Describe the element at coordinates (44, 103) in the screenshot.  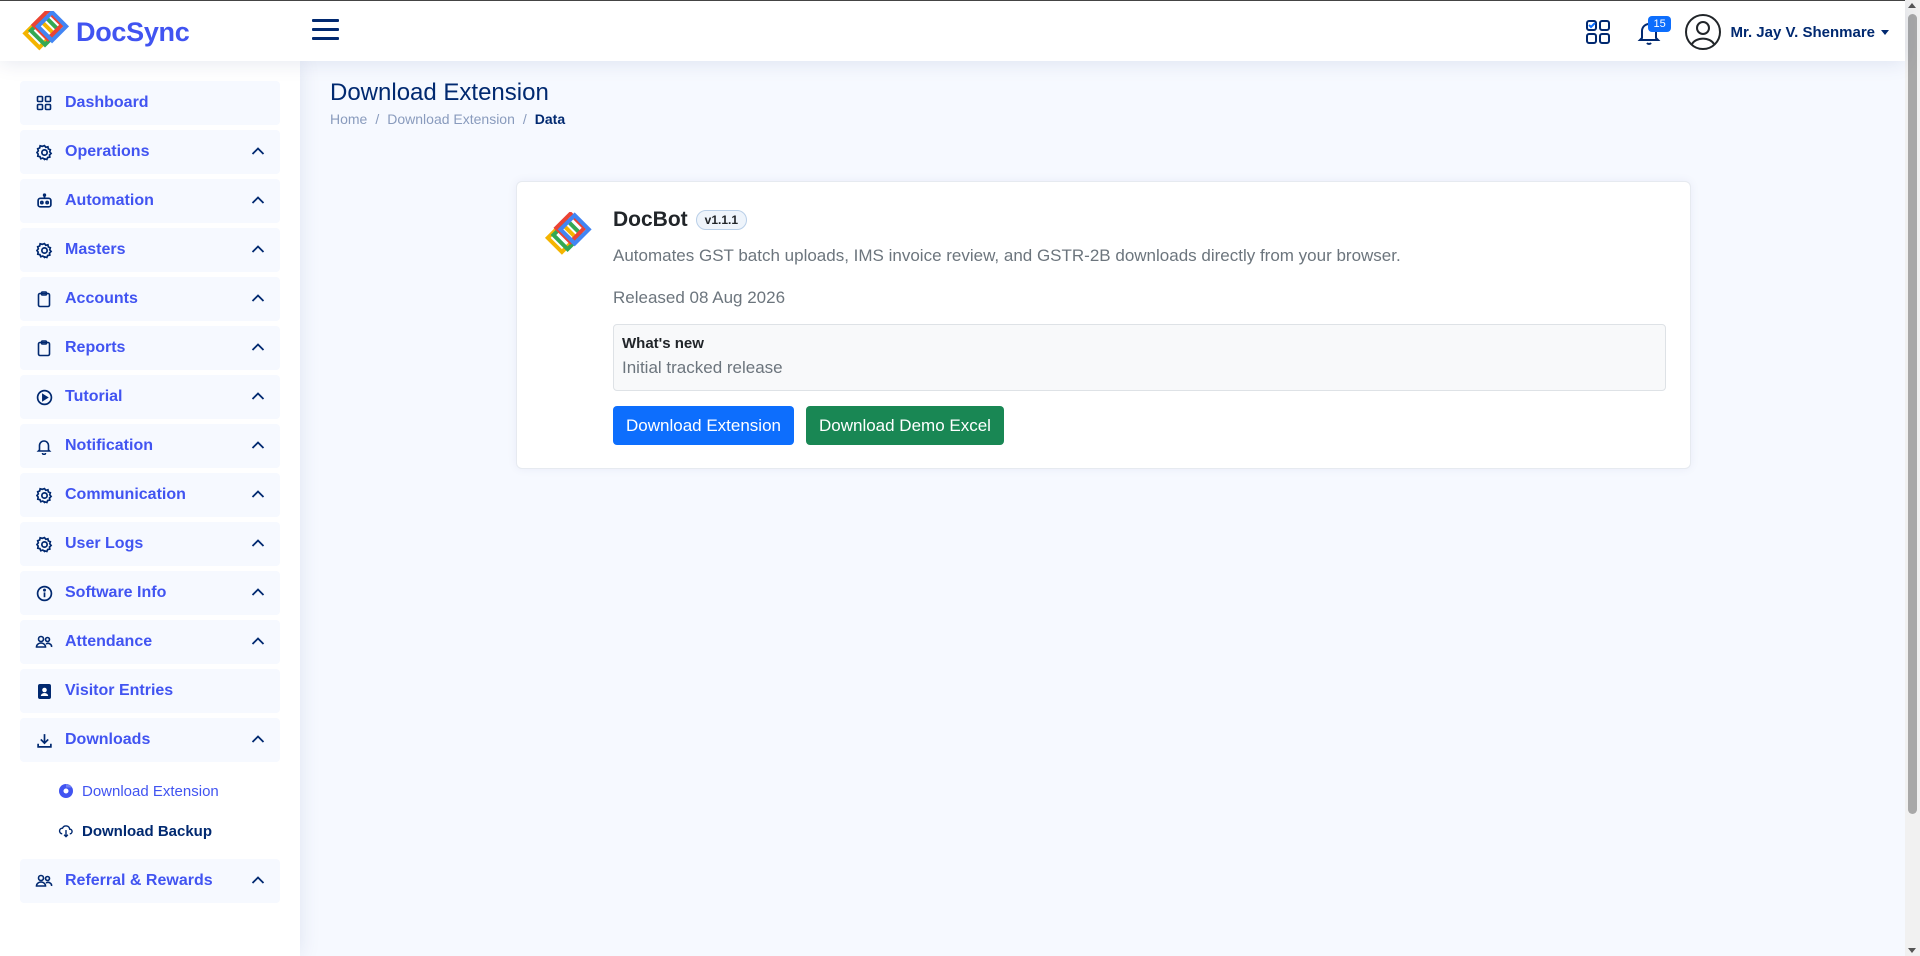
I see `grid-icon` at that location.